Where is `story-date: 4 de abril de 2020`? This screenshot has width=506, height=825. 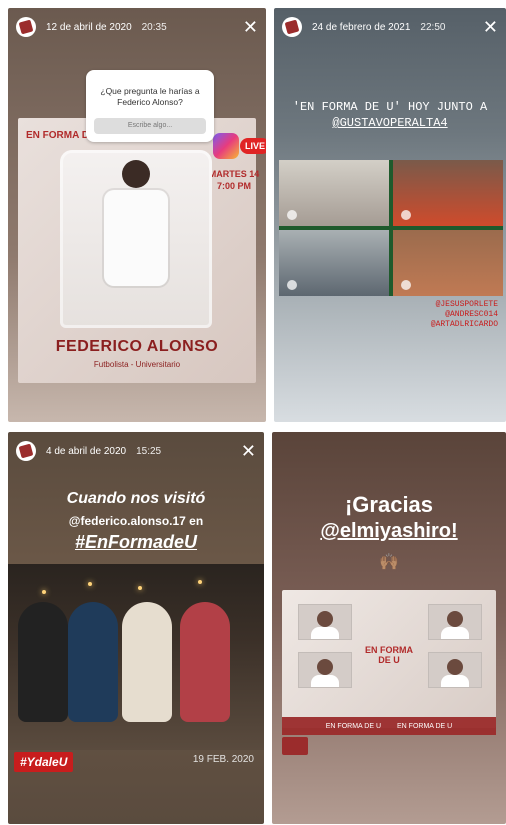
story-date: 4 de abril de 2020 is located at coordinates (86, 451).